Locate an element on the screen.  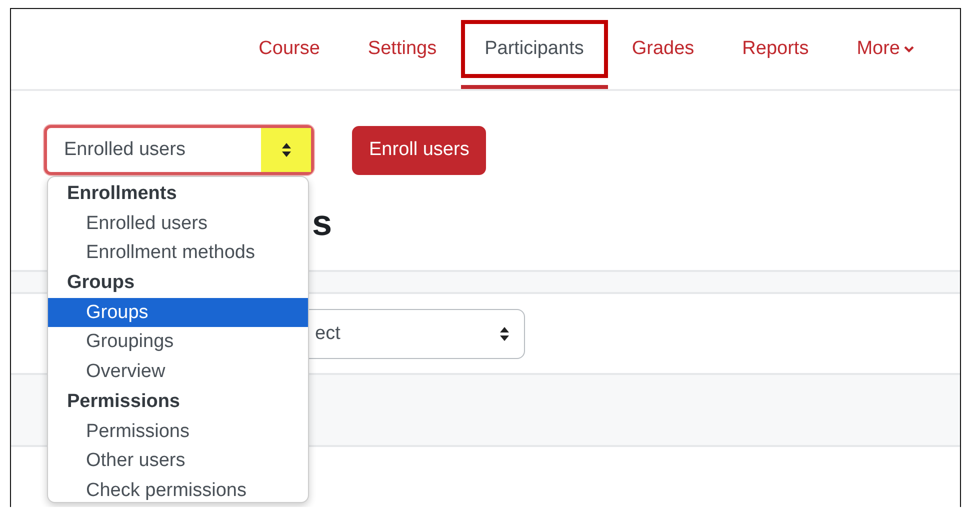
dropdown-option: Permissions is located at coordinates (178, 431).